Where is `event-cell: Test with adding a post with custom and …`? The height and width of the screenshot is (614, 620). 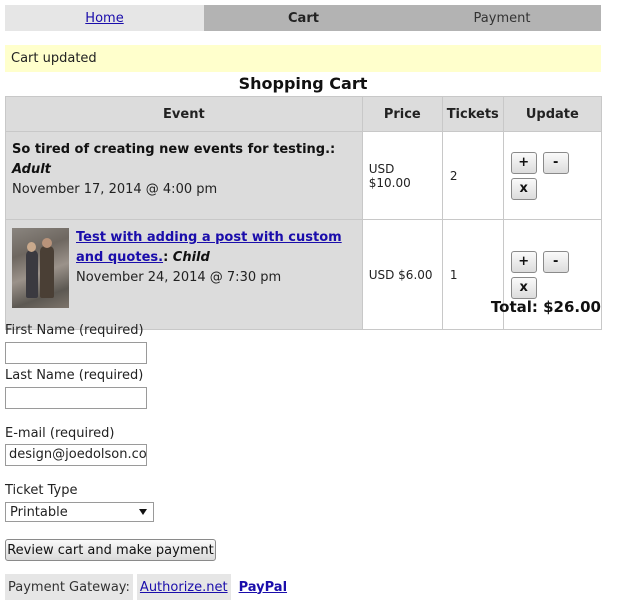 event-cell: Test with adding a post with custom and … is located at coordinates (184, 274).